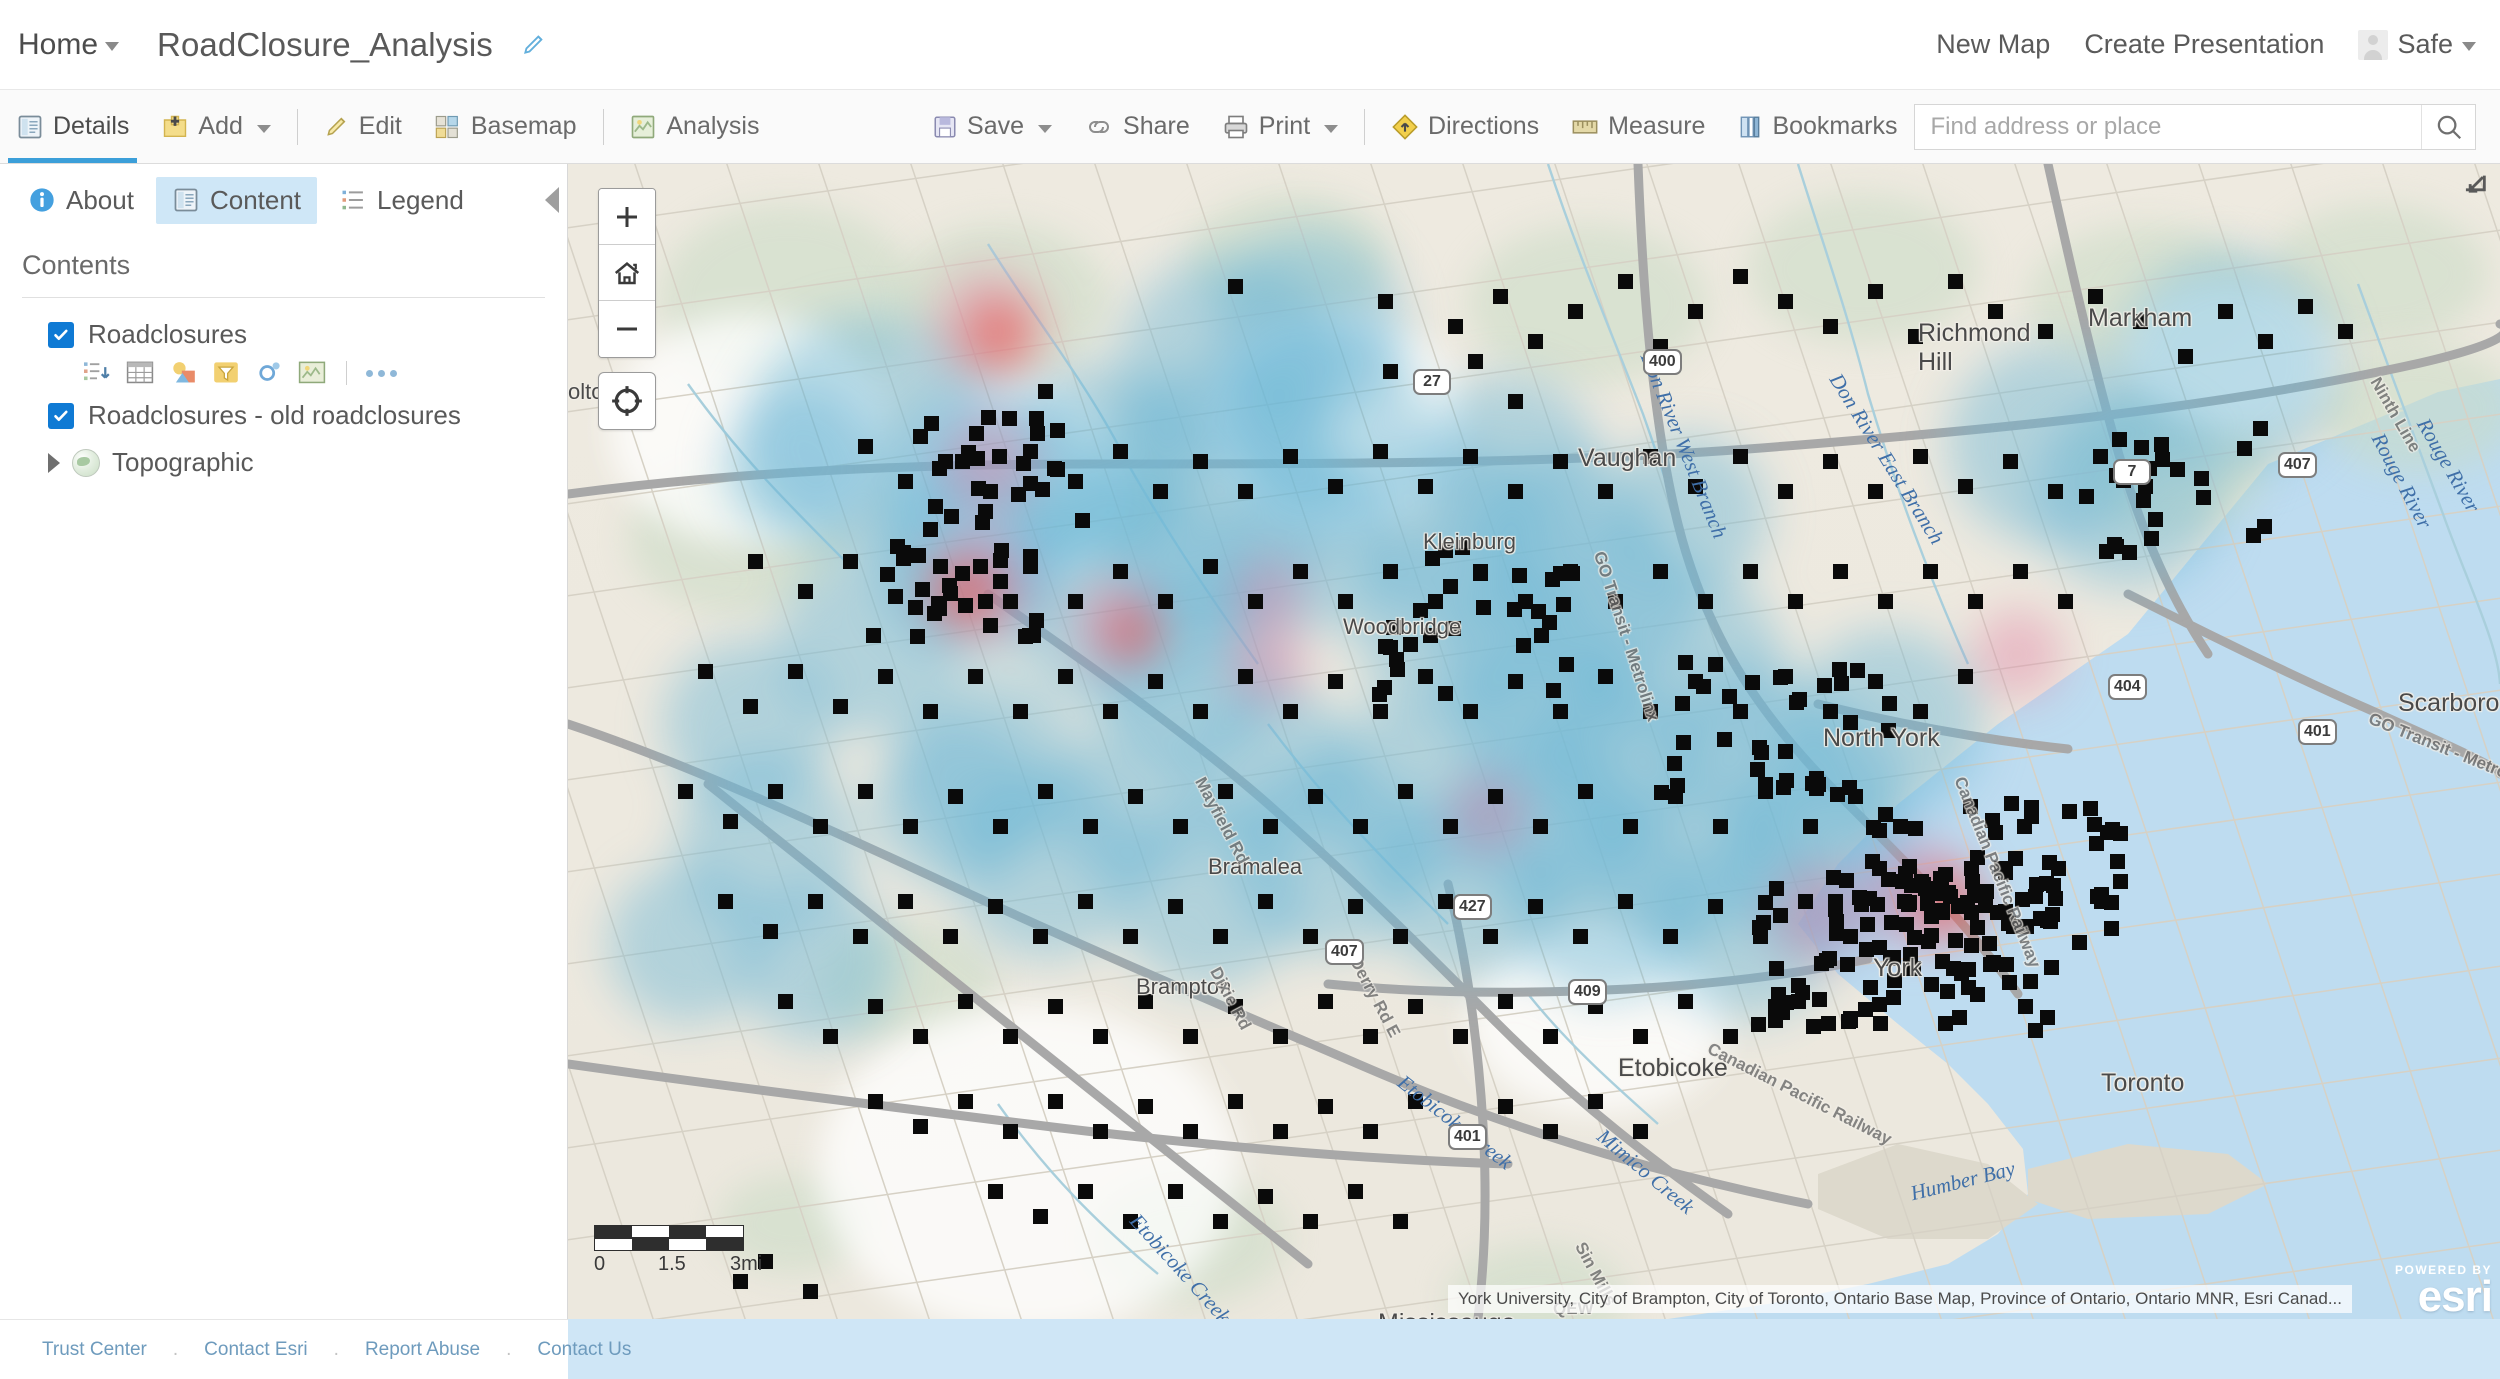 The width and height of the screenshot is (2500, 1379). Describe the element at coordinates (167, 334) in the screenshot. I see `layer-name: Roadclosures` at that location.